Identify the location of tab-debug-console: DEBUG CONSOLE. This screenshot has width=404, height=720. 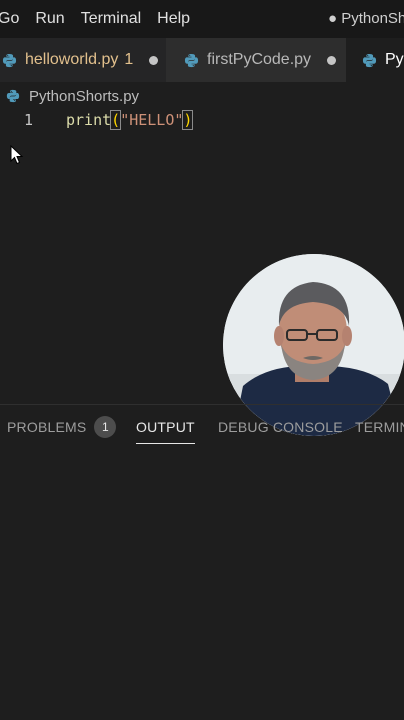
(280, 427).